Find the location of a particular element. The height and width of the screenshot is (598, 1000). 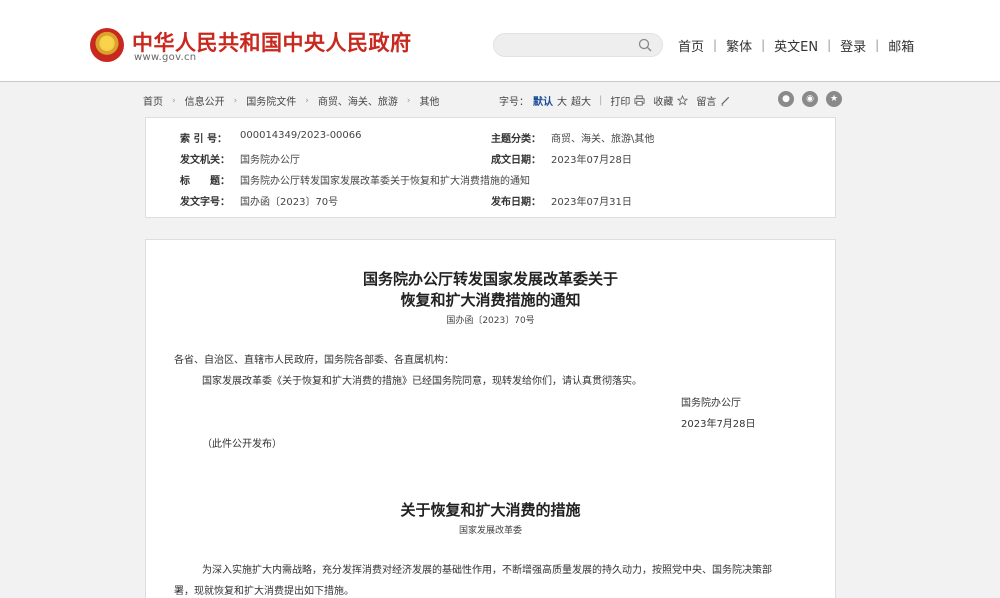

meta-label: 发布日期： is located at coordinates (516, 202).